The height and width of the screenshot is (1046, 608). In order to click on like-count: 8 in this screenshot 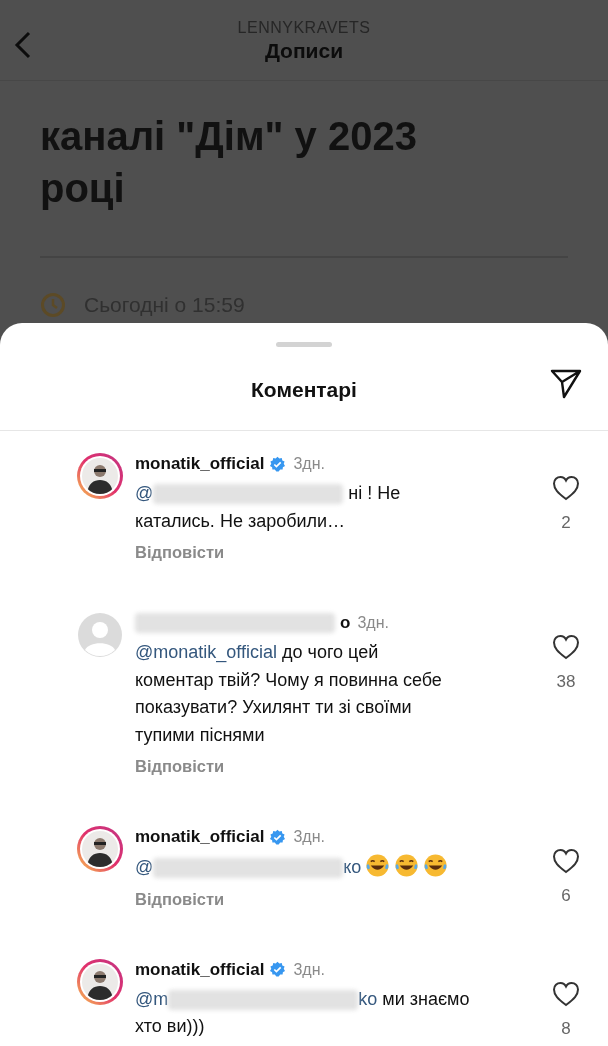, I will do `click(566, 1028)`.